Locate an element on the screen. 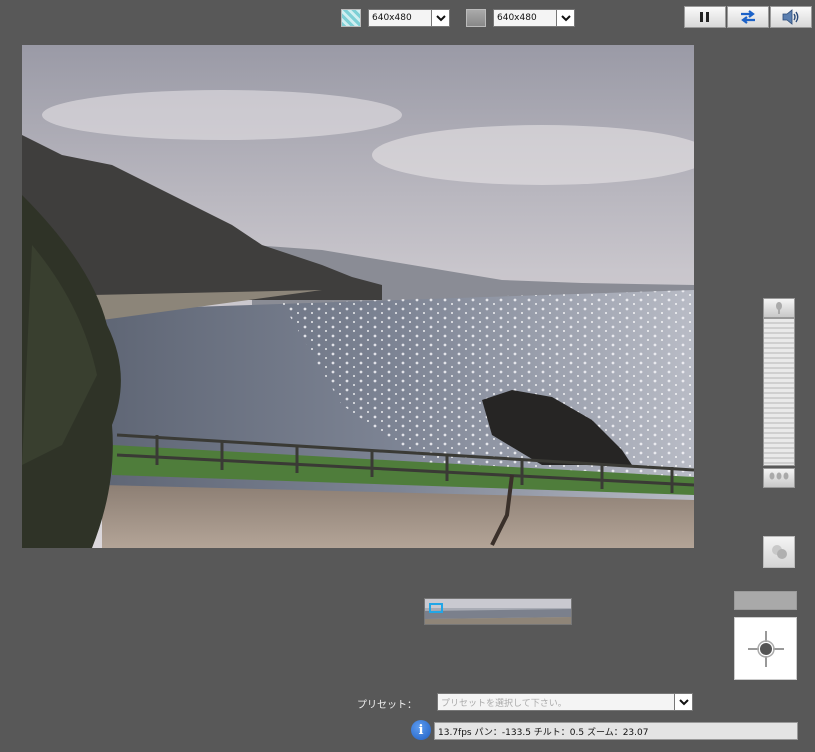 The width and height of the screenshot is (815, 752). swap-arrows-icon is located at coordinates (748, 17).